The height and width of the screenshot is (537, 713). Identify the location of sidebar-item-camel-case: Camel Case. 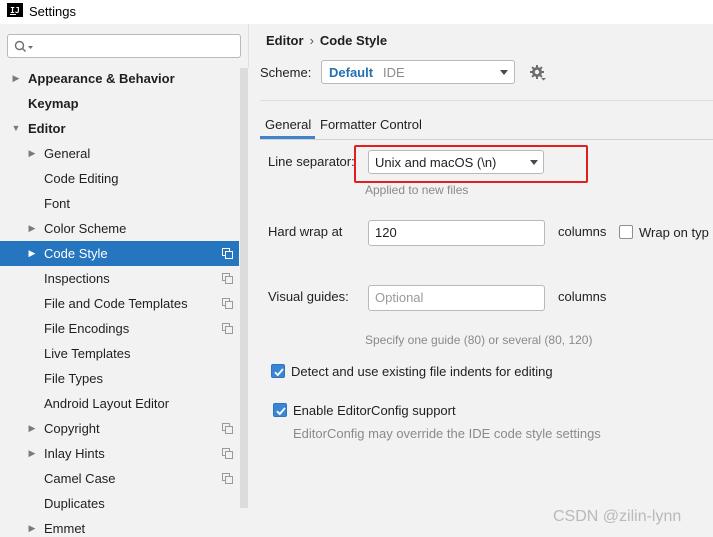
(124, 478).